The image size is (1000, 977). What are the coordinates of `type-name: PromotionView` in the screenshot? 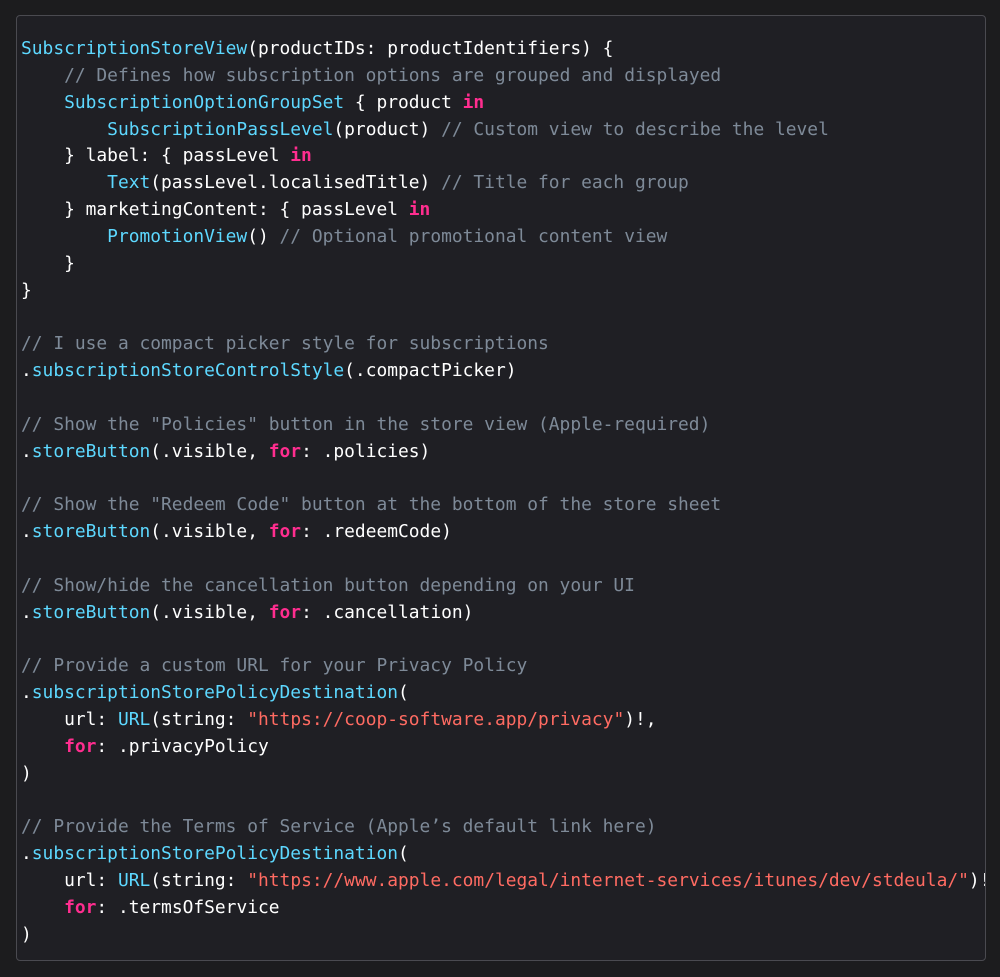 It's located at (177, 236).